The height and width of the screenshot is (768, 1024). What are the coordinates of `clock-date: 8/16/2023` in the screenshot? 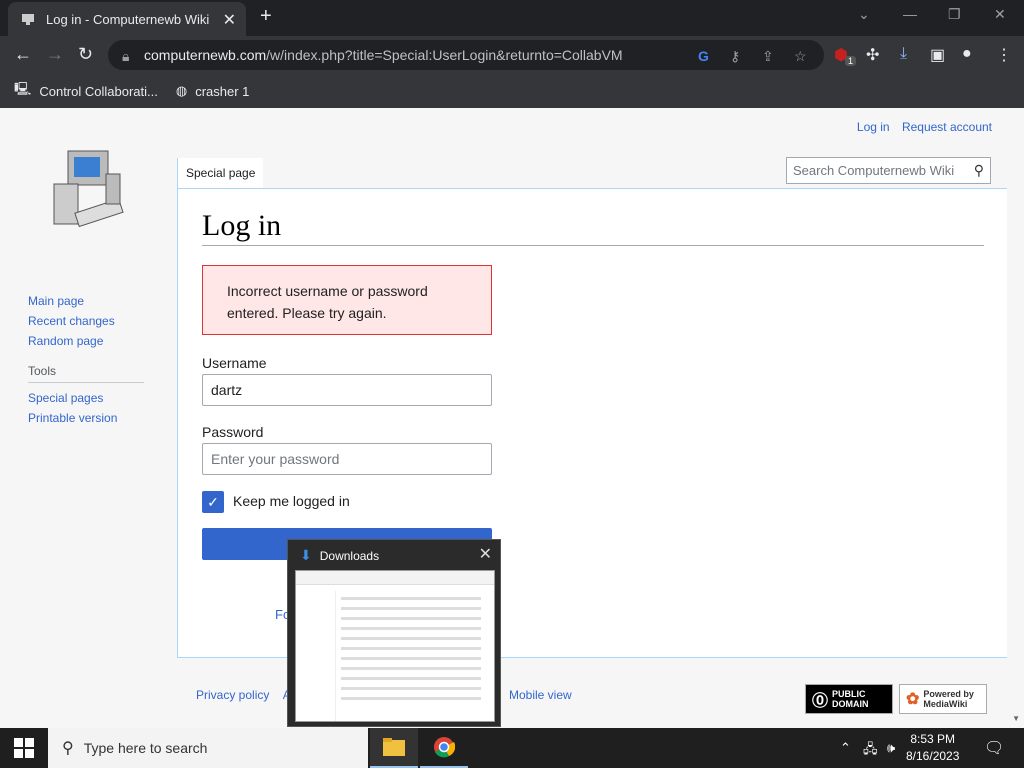 It's located at (933, 756).